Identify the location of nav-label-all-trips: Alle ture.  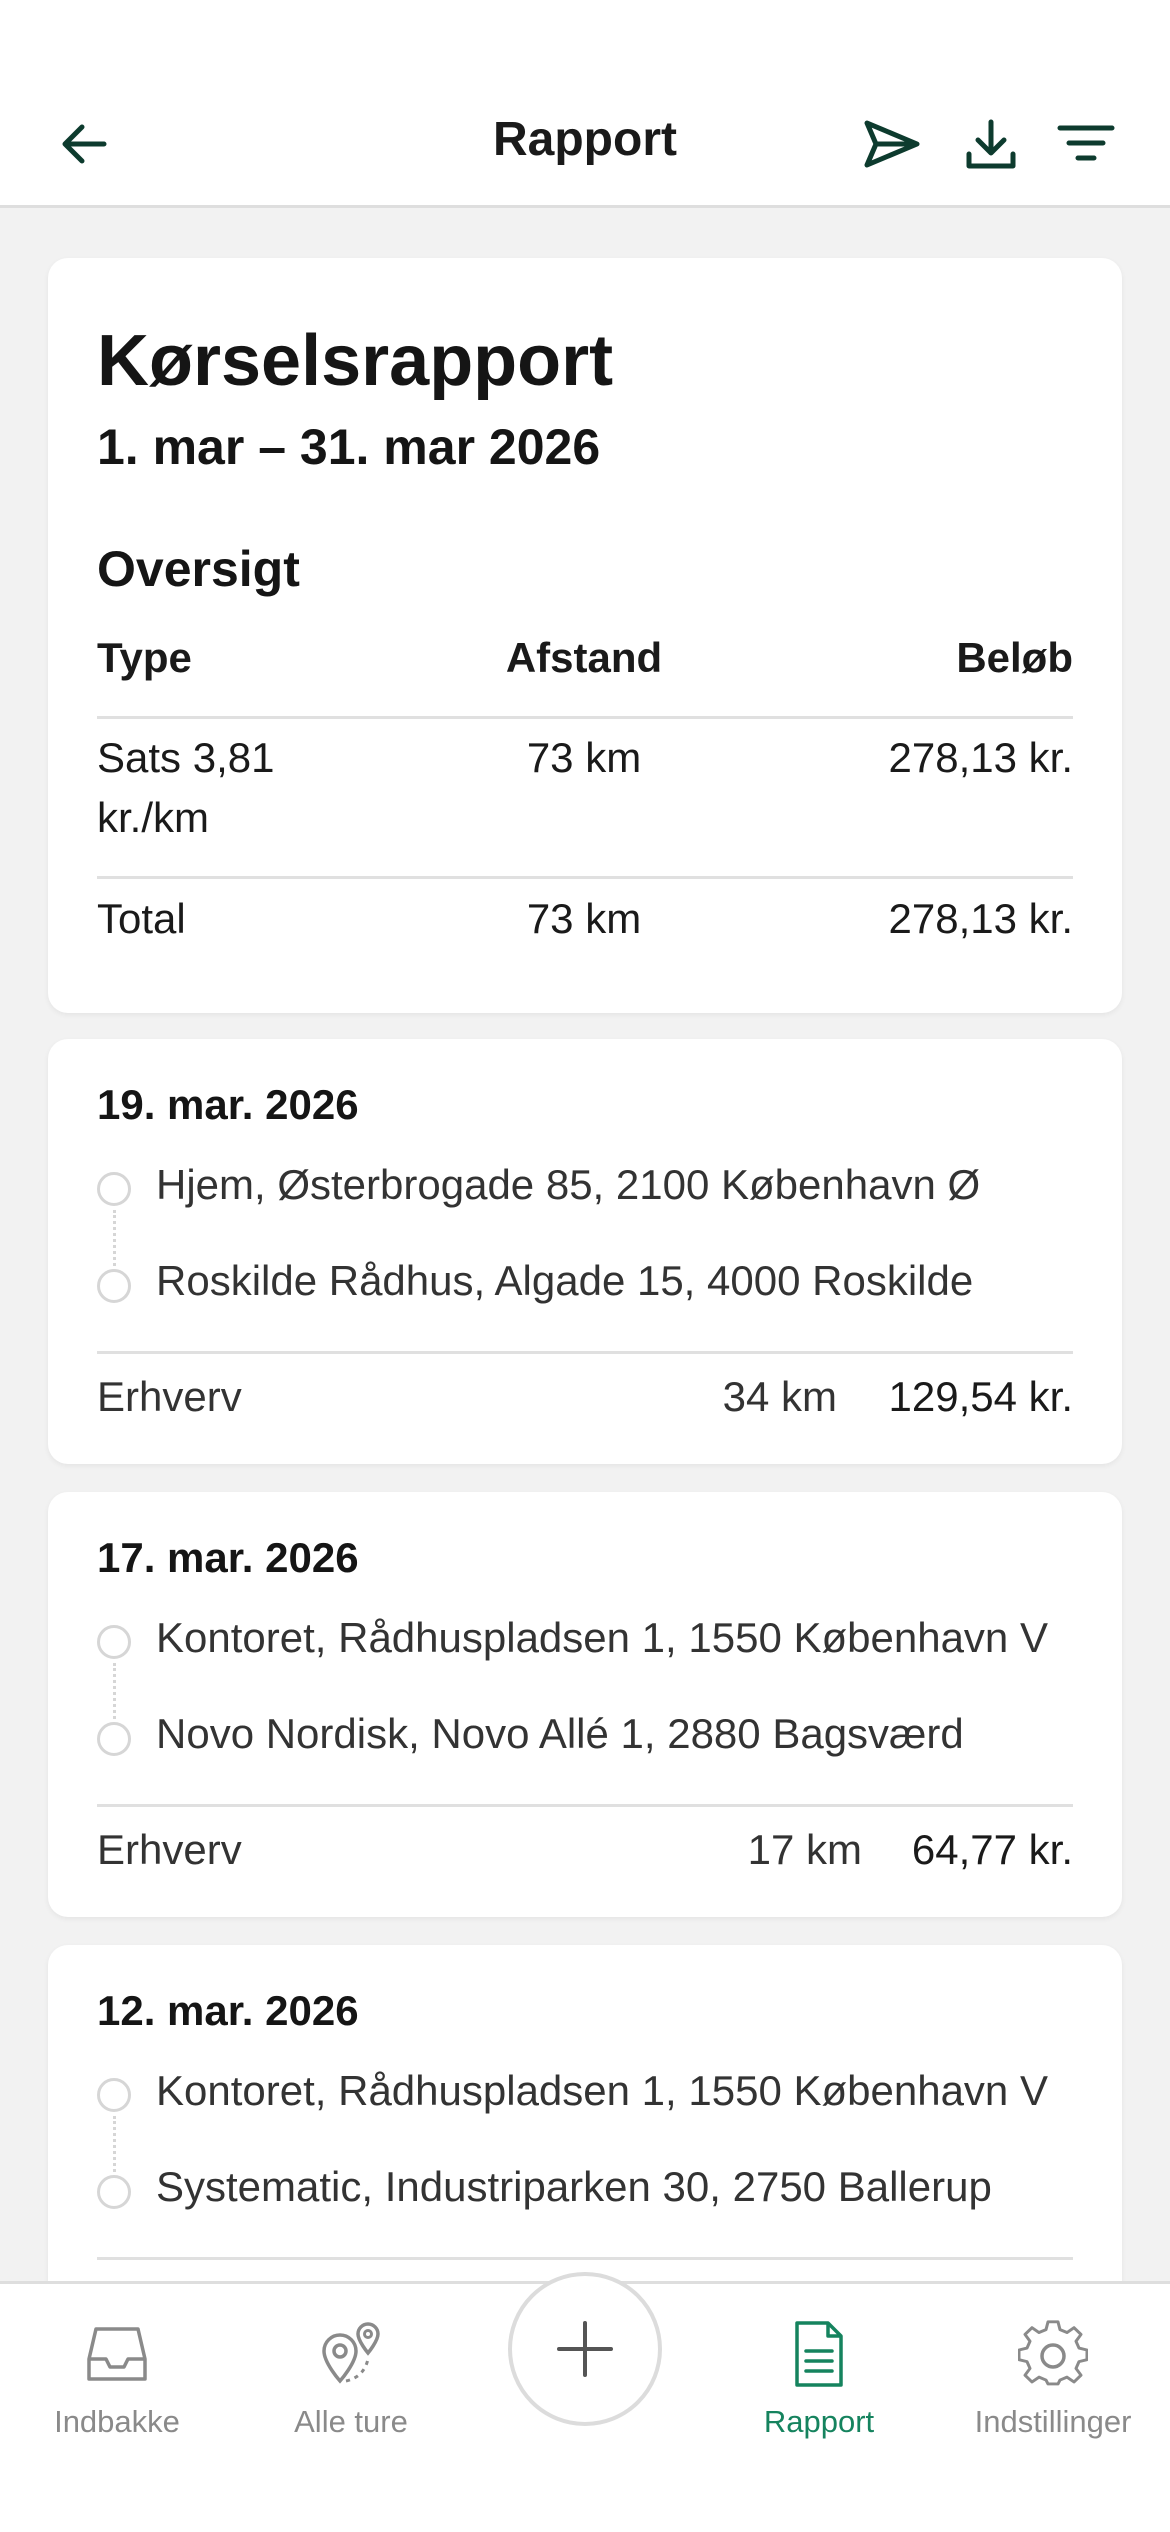
(351, 2421).